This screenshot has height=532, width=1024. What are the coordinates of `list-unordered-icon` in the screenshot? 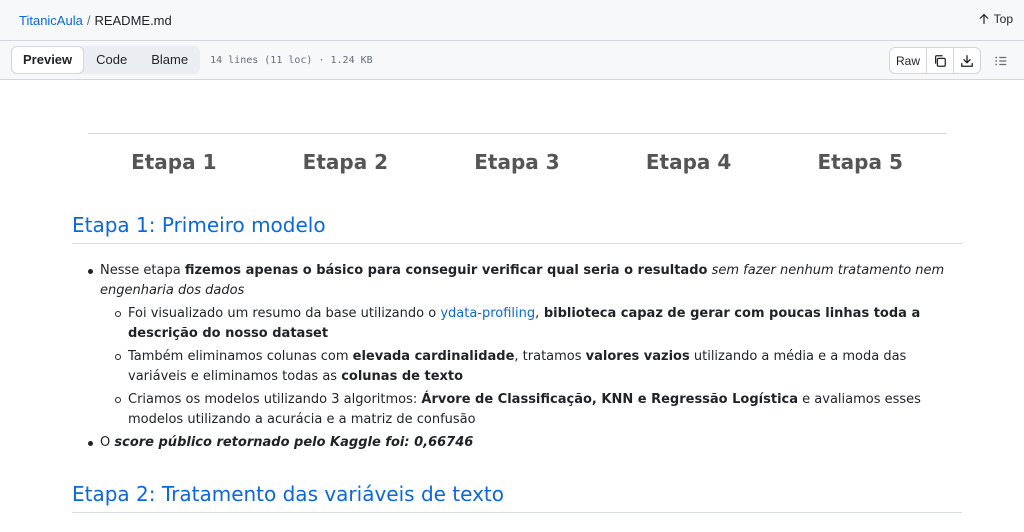 It's located at (1001, 60).